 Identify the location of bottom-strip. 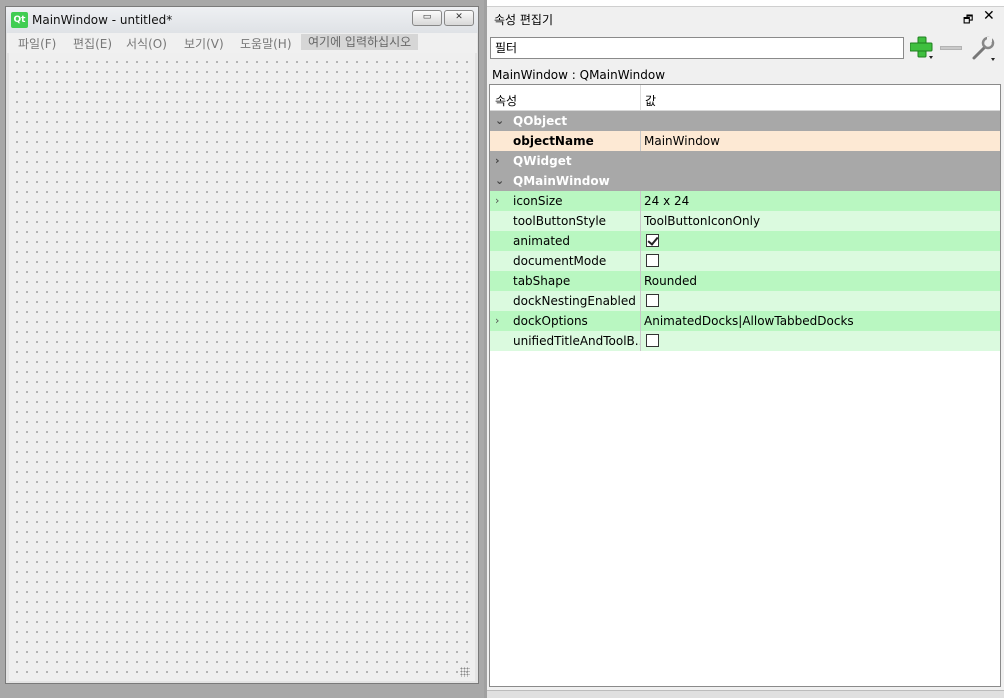
(745, 694).